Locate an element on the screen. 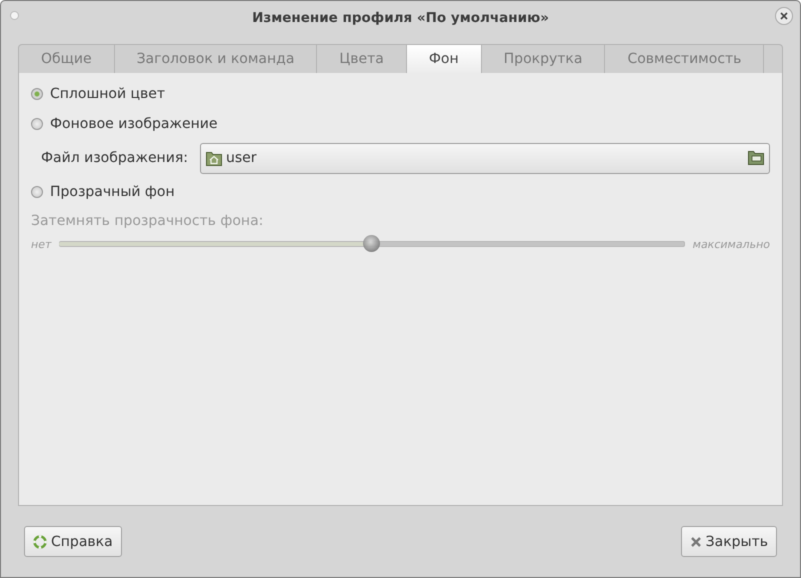 The image size is (801, 578). window-title: Изменение профиля «По умолчанию» is located at coordinates (400, 18).